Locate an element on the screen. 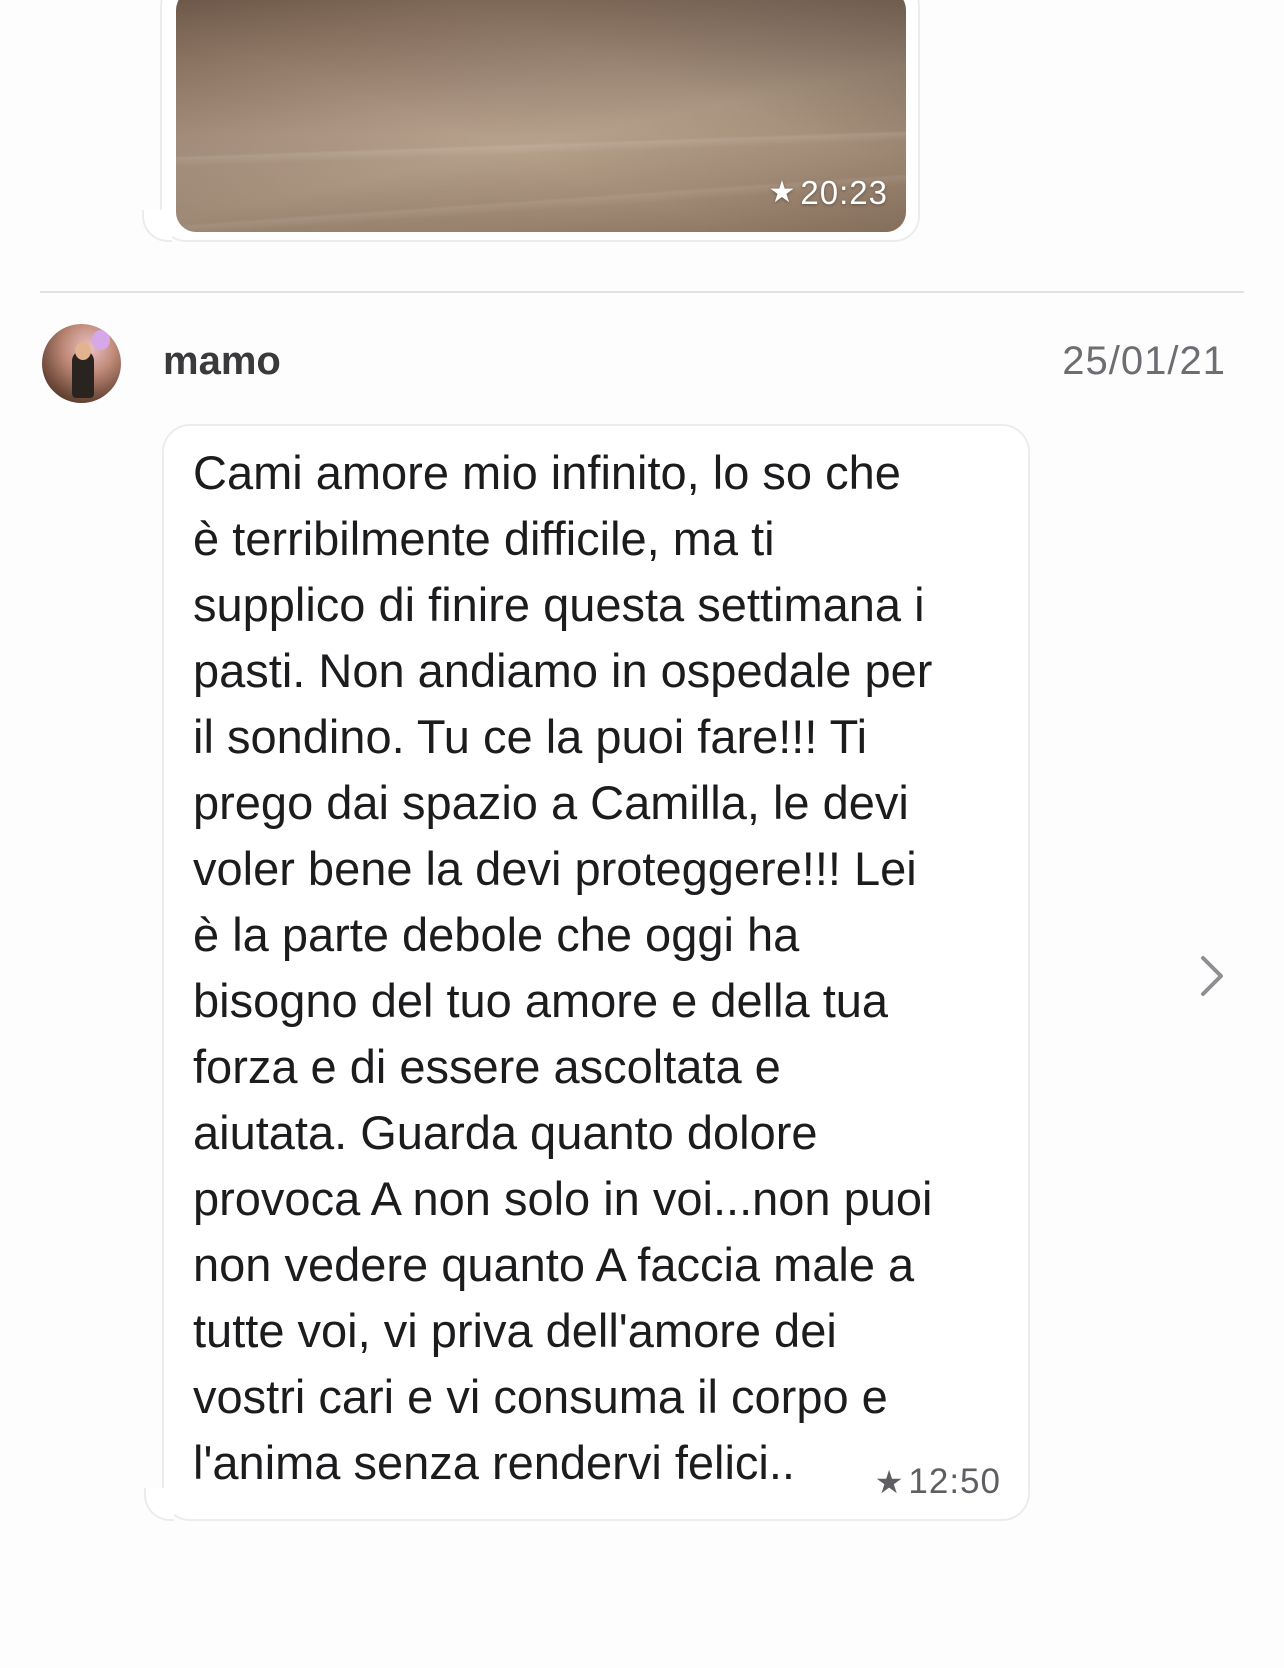 Image resolution: width=1284 pixels, height=1668 pixels. photo-attachment: ★ 20:23 is located at coordinates (541, 116).